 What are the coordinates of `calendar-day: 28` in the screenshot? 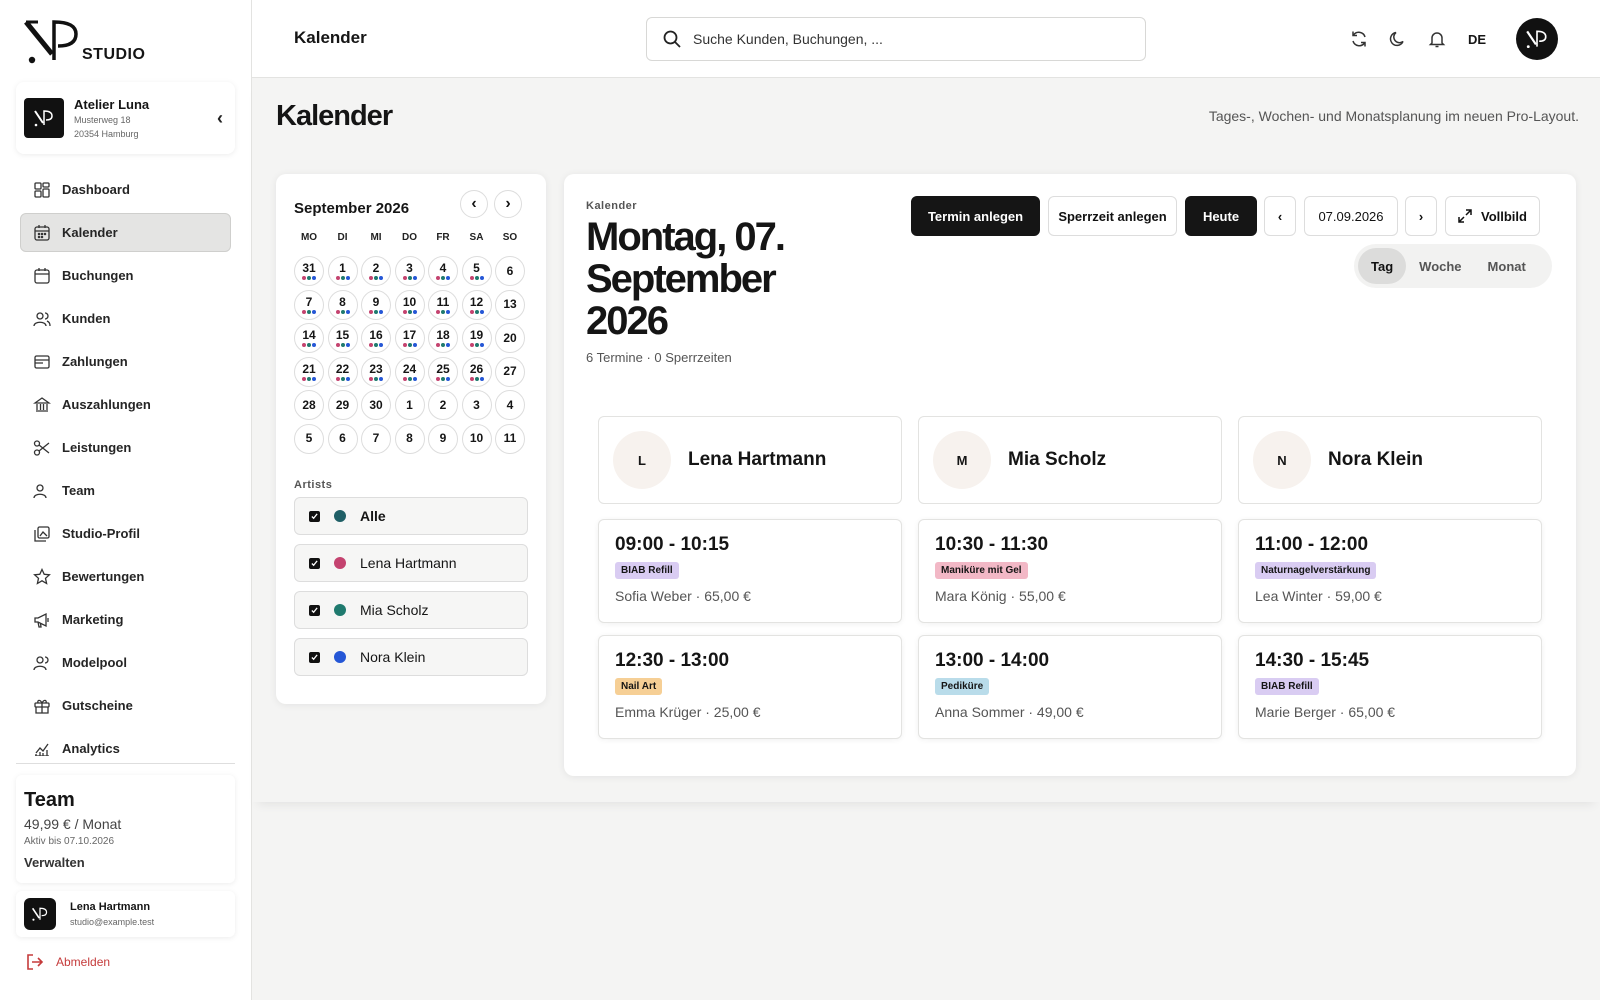 It's located at (309, 405).